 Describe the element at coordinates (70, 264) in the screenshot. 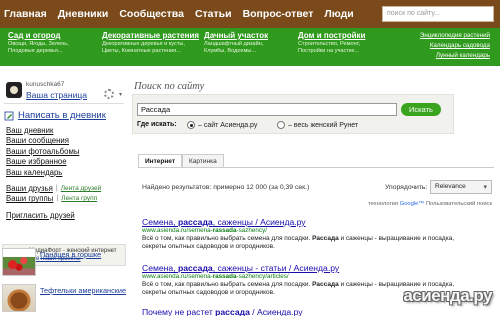

I see `article-link: Панацея в горшке` at that location.